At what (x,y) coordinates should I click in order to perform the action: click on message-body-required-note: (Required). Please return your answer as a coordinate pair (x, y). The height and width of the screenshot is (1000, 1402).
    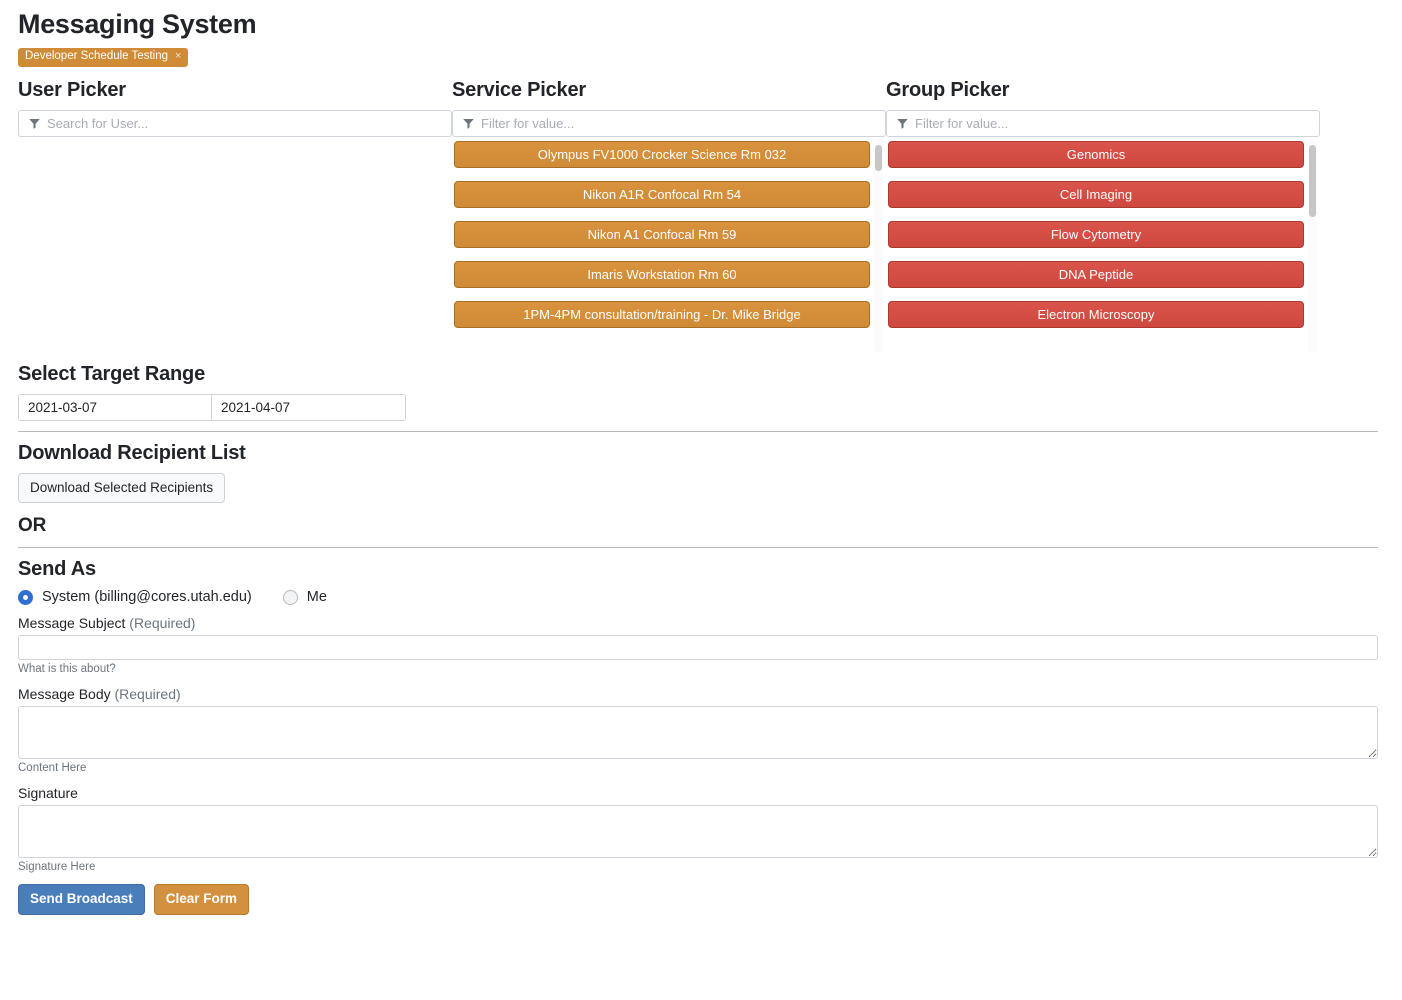
    Looking at the image, I should click on (147, 694).